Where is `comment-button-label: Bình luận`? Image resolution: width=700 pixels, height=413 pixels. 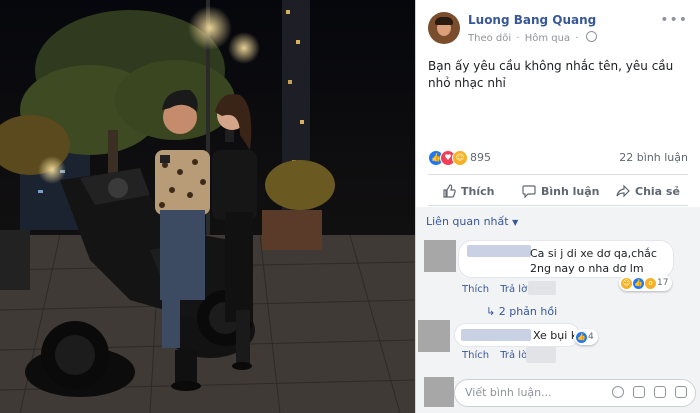 comment-button-label: Bình luận is located at coordinates (570, 191).